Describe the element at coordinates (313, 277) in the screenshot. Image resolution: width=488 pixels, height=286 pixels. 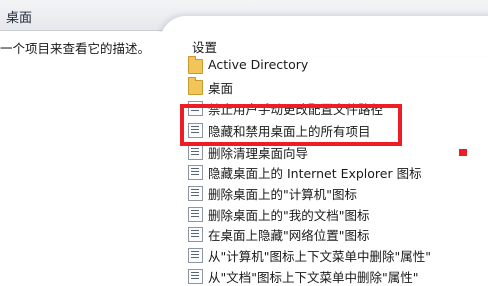
I see `list-item-label: 从"文档"图标上下文菜单中删除"属性"` at that location.